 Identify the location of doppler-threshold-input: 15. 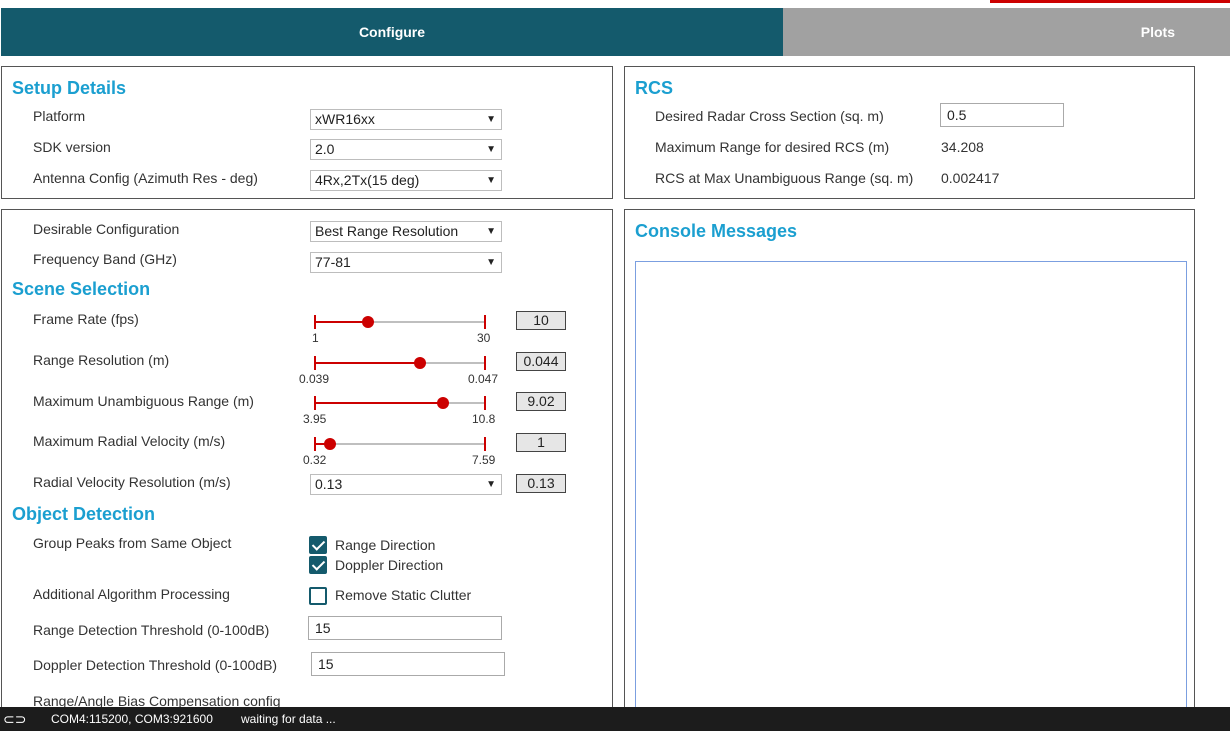
(408, 664).